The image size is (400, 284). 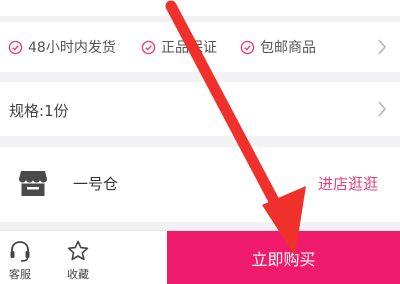 What do you see at coordinates (78, 250) in the screenshot?
I see `star-icon` at bounding box center [78, 250].